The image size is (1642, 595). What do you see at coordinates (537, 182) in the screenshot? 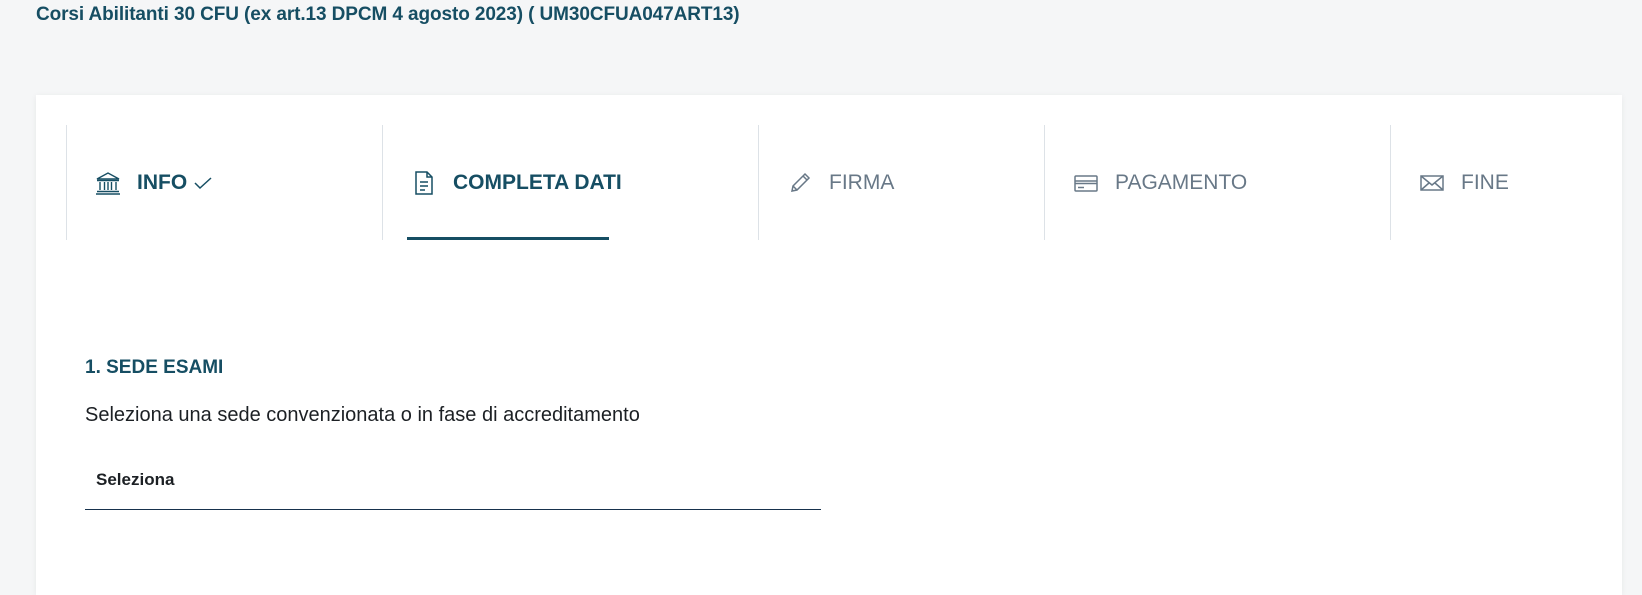
I see `step-completa-dati-label: COMPLETA DATI` at bounding box center [537, 182].